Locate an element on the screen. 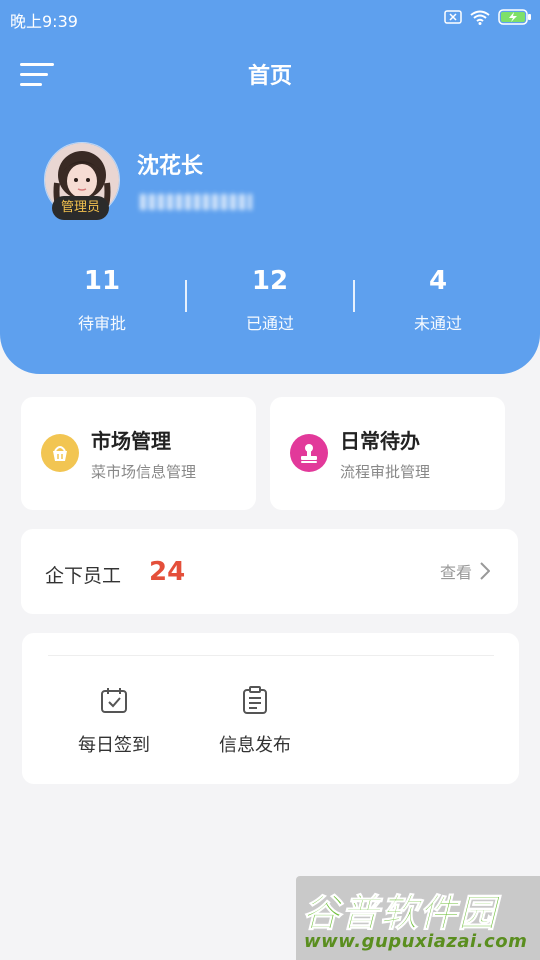 This screenshot has height=960, width=540. watermark: 谷普软件园 www.gupuxiazai.com is located at coordinates (418, 918).